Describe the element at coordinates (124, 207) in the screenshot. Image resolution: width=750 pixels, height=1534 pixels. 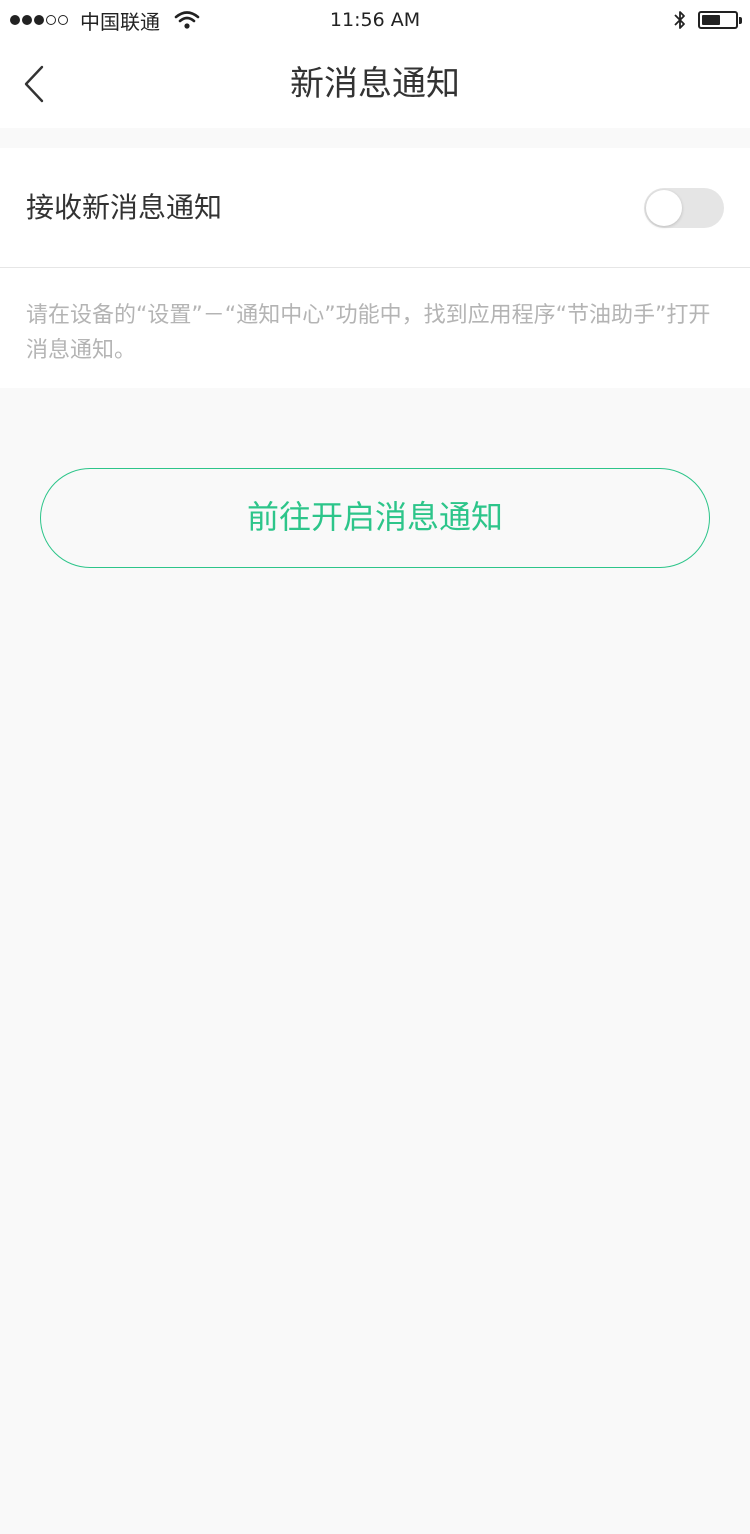
I see `setting-label: 接收新消息通知` at that location.